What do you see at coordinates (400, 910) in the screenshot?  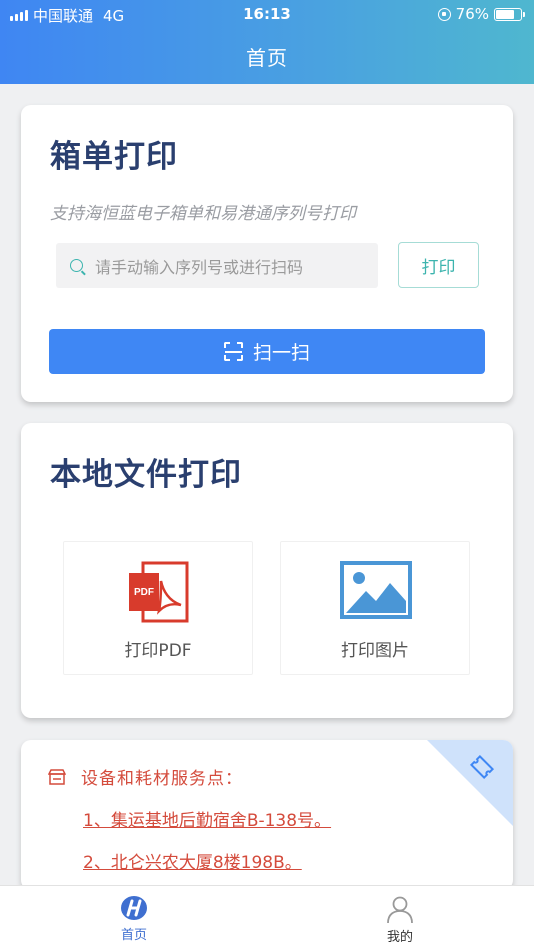 I see `person-icon` at bounding box center [400, 910].